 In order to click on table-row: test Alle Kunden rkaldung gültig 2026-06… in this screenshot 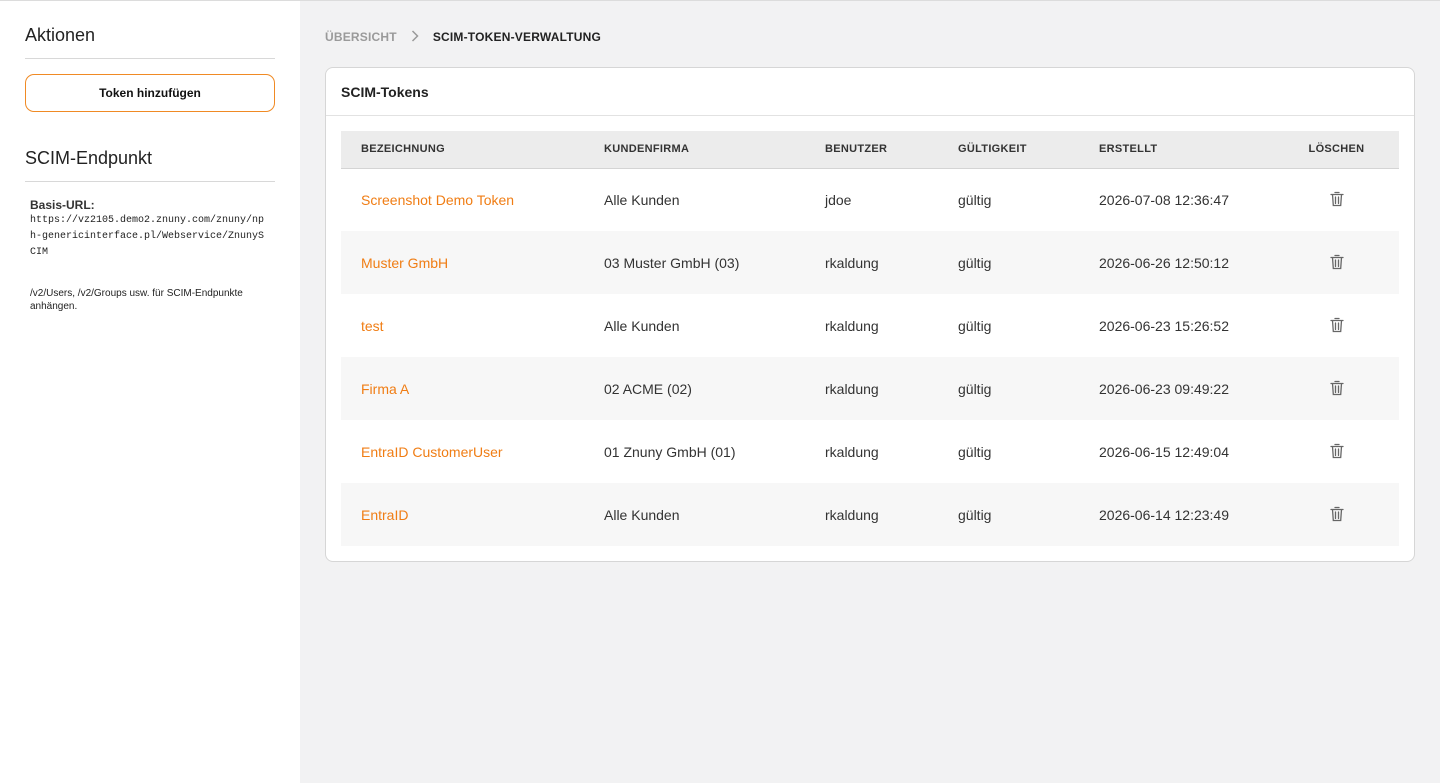, I will do `click(870, 325)`.